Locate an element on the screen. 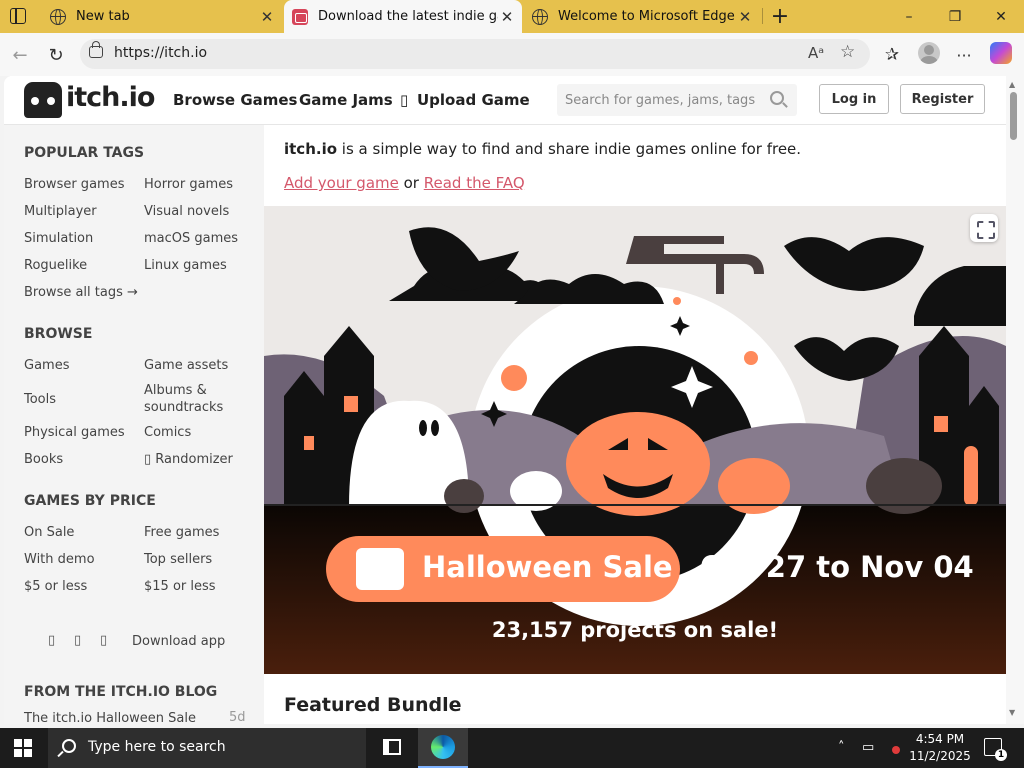  url-text: https://itch.io is located at coordinates (160, 53).